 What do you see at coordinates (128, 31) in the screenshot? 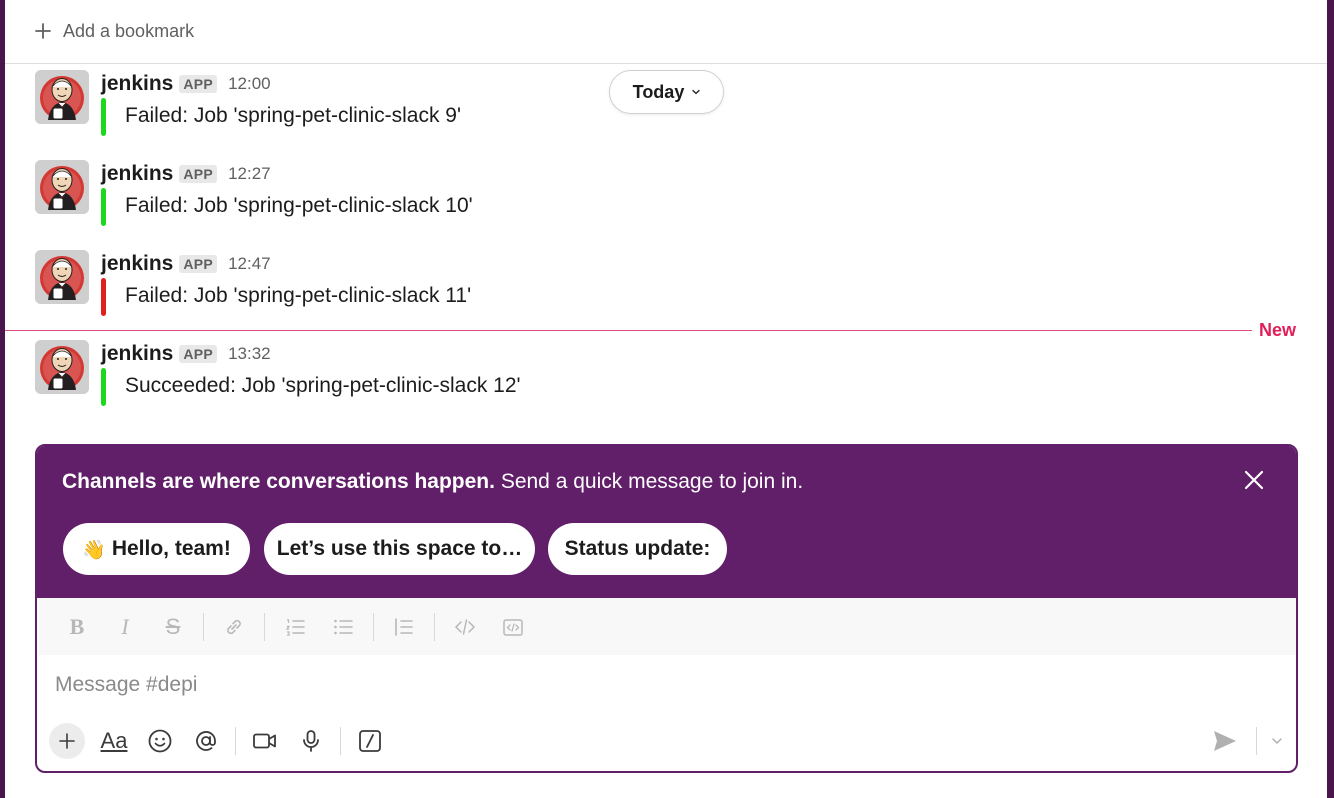
I see `add-bookmark-button: Add a bookmark` at bounding box center [128, 31].